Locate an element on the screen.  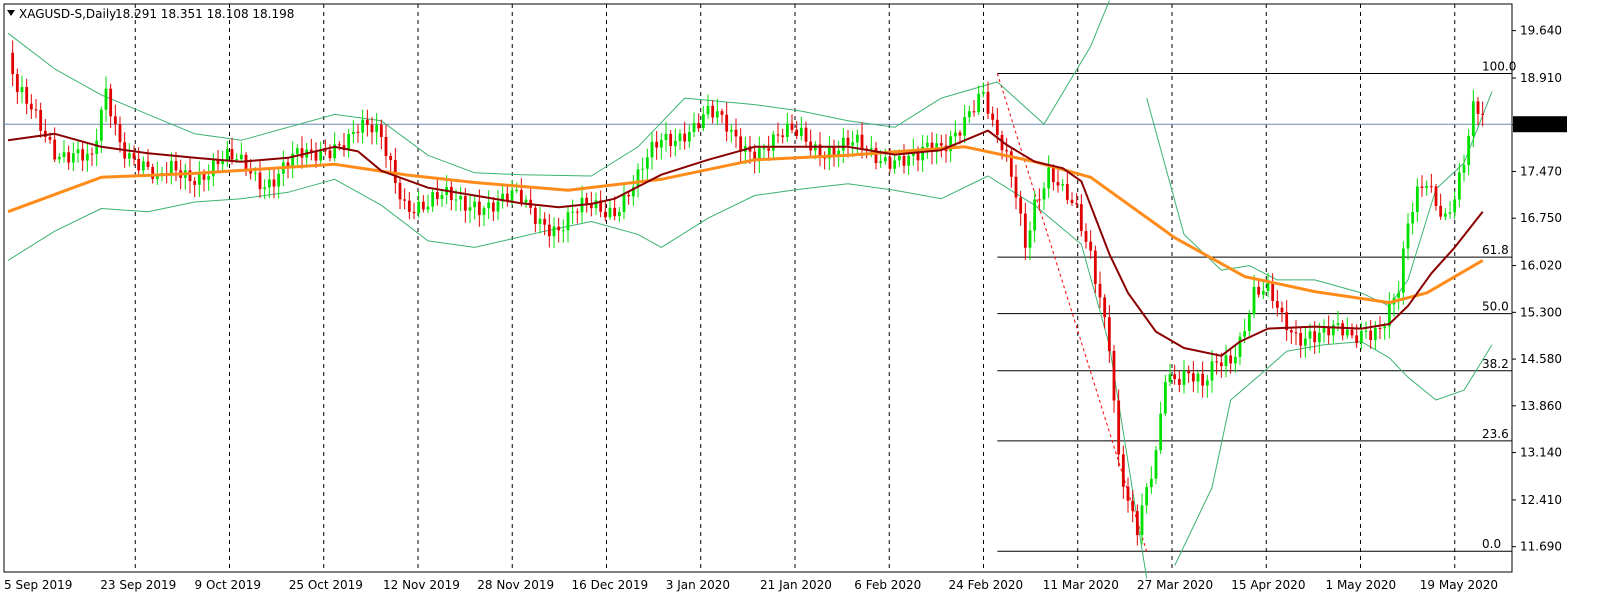
x-tick-label: 21 Jan 2020 is located at coordinates (796, 585).